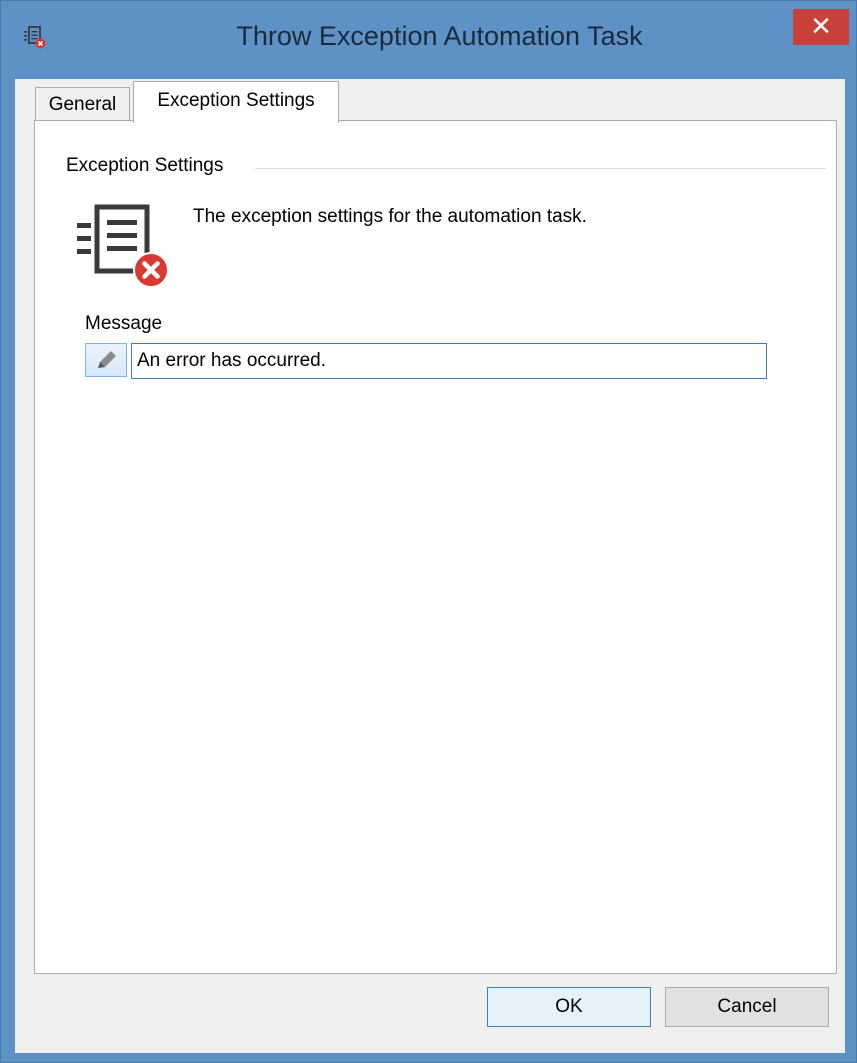 The width and height of the screenshot is (857, 1063). What do you see at coordinates (439, 36) in the screenshot?
I see `window-title: Throw Exception Automation Task` at bounding box center [439, 36].